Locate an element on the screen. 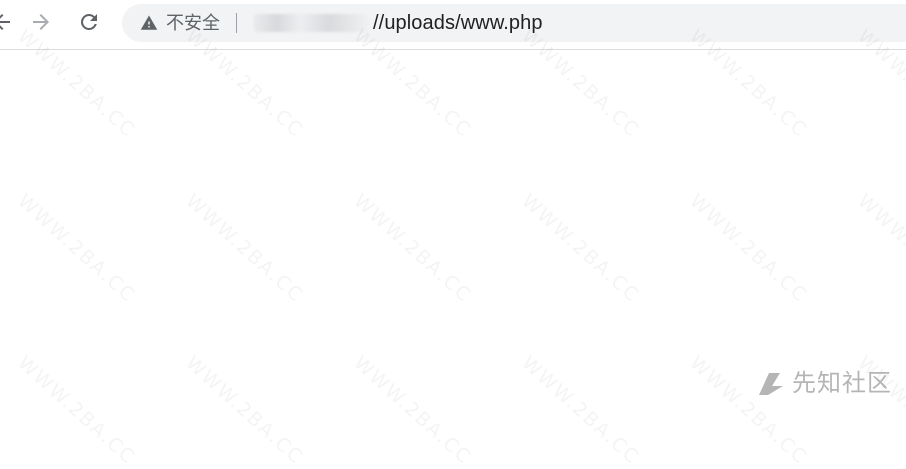 This screenshot has height=469, width=906. reload-icon is located at coordinates (89, 21).